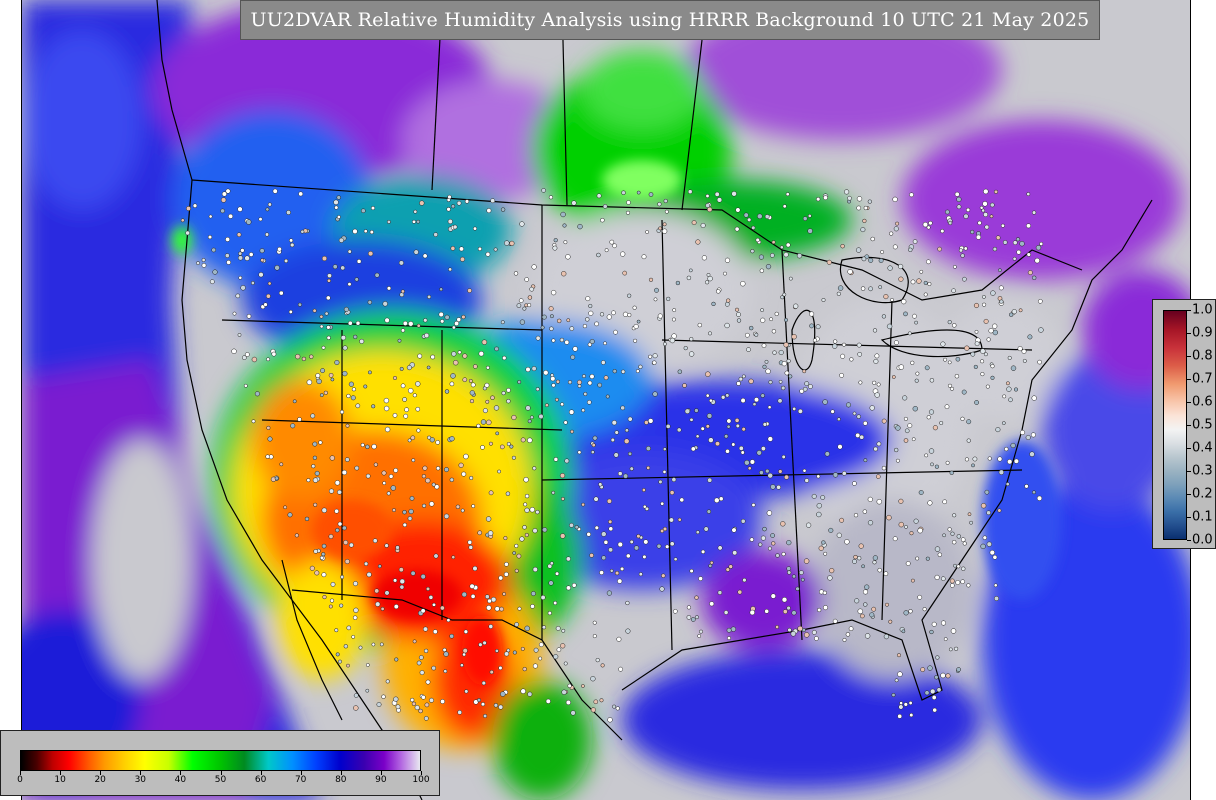 The width and height of the screenshot is (1216, 800). I want to click on bottom-tick-label: 80, so click(341, 780).